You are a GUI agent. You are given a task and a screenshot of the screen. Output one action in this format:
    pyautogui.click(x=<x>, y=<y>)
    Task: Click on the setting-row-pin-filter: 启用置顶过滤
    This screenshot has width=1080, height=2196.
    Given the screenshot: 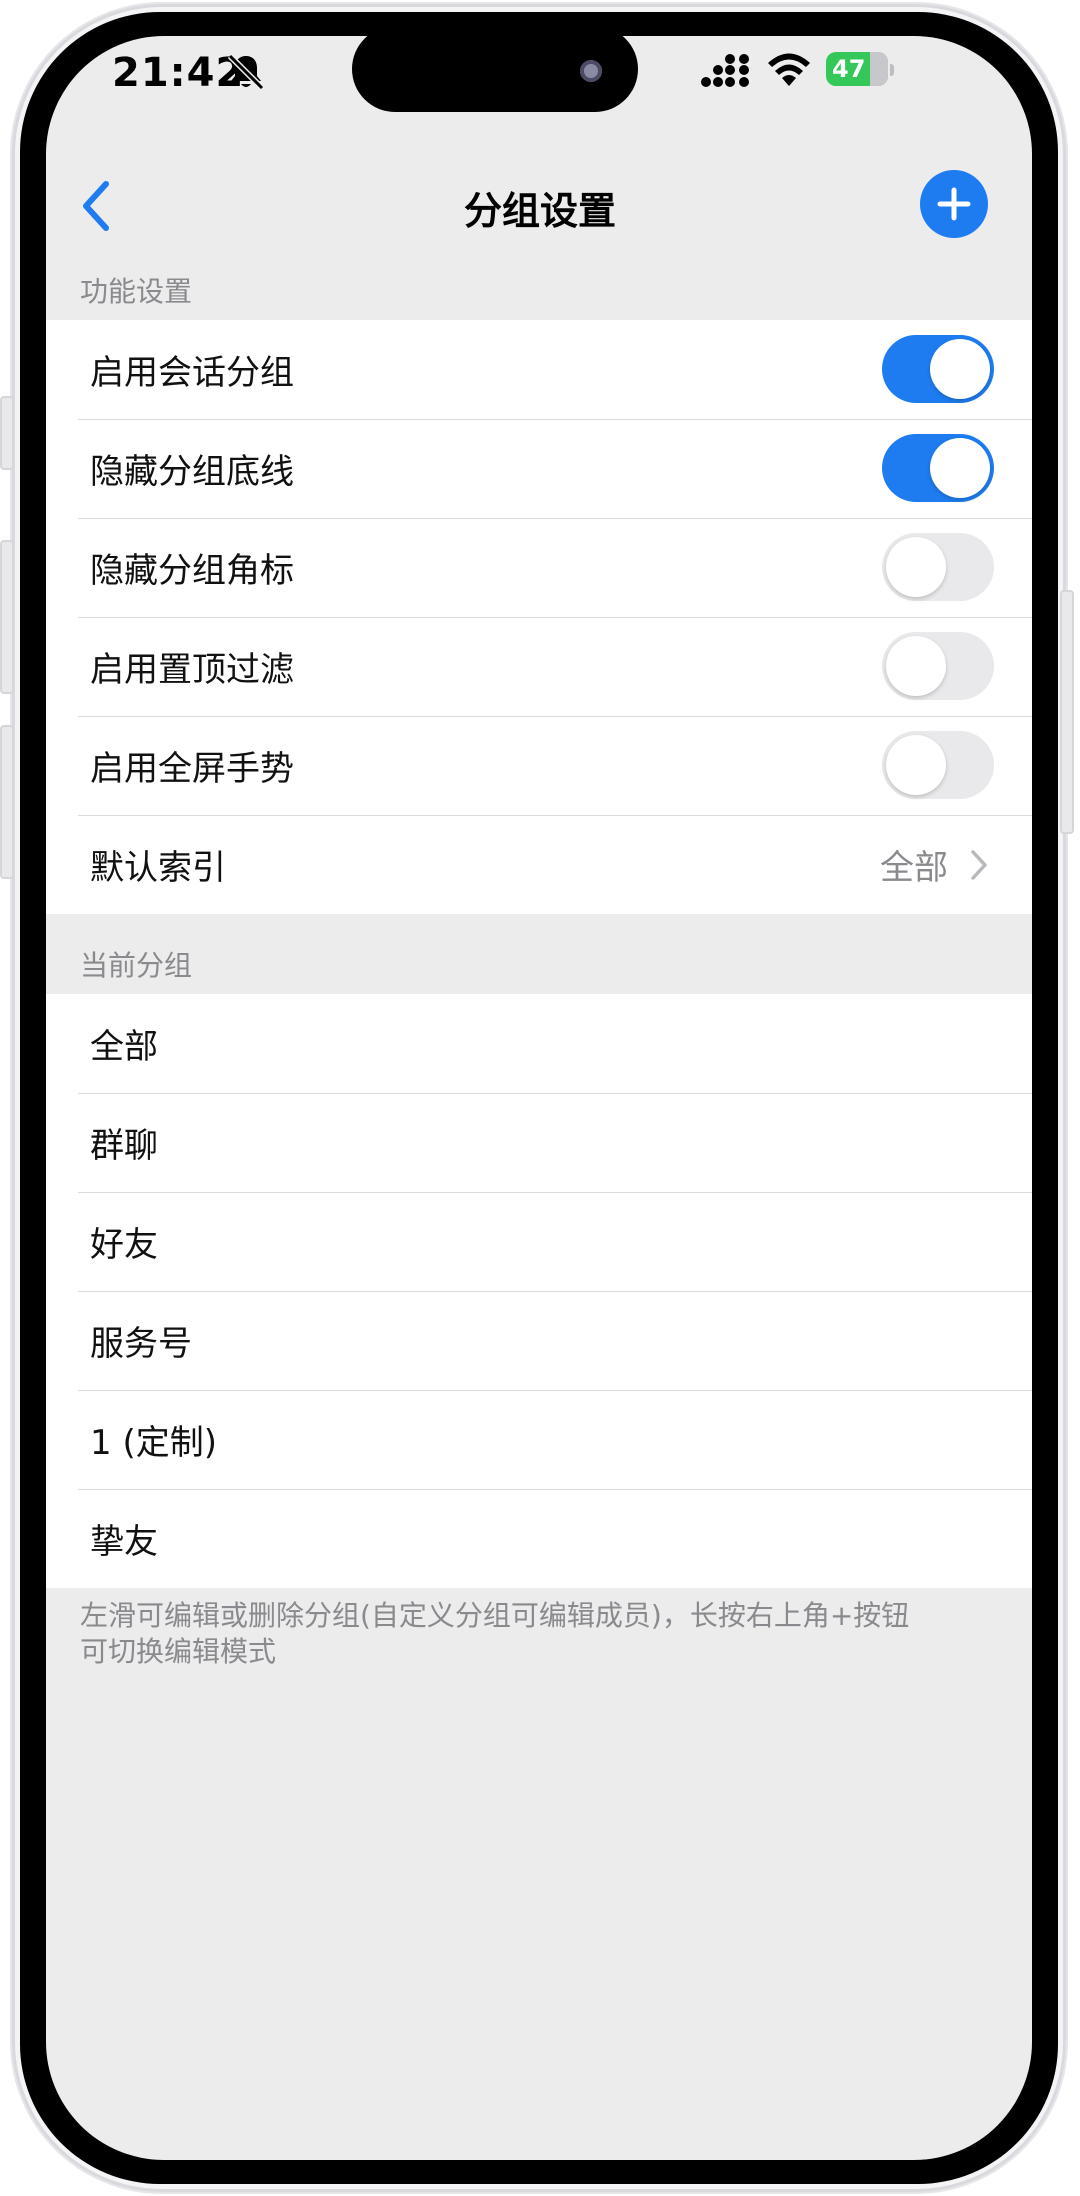 What is the action you would take?
    pyautogui.click(x=539, y=666)
    